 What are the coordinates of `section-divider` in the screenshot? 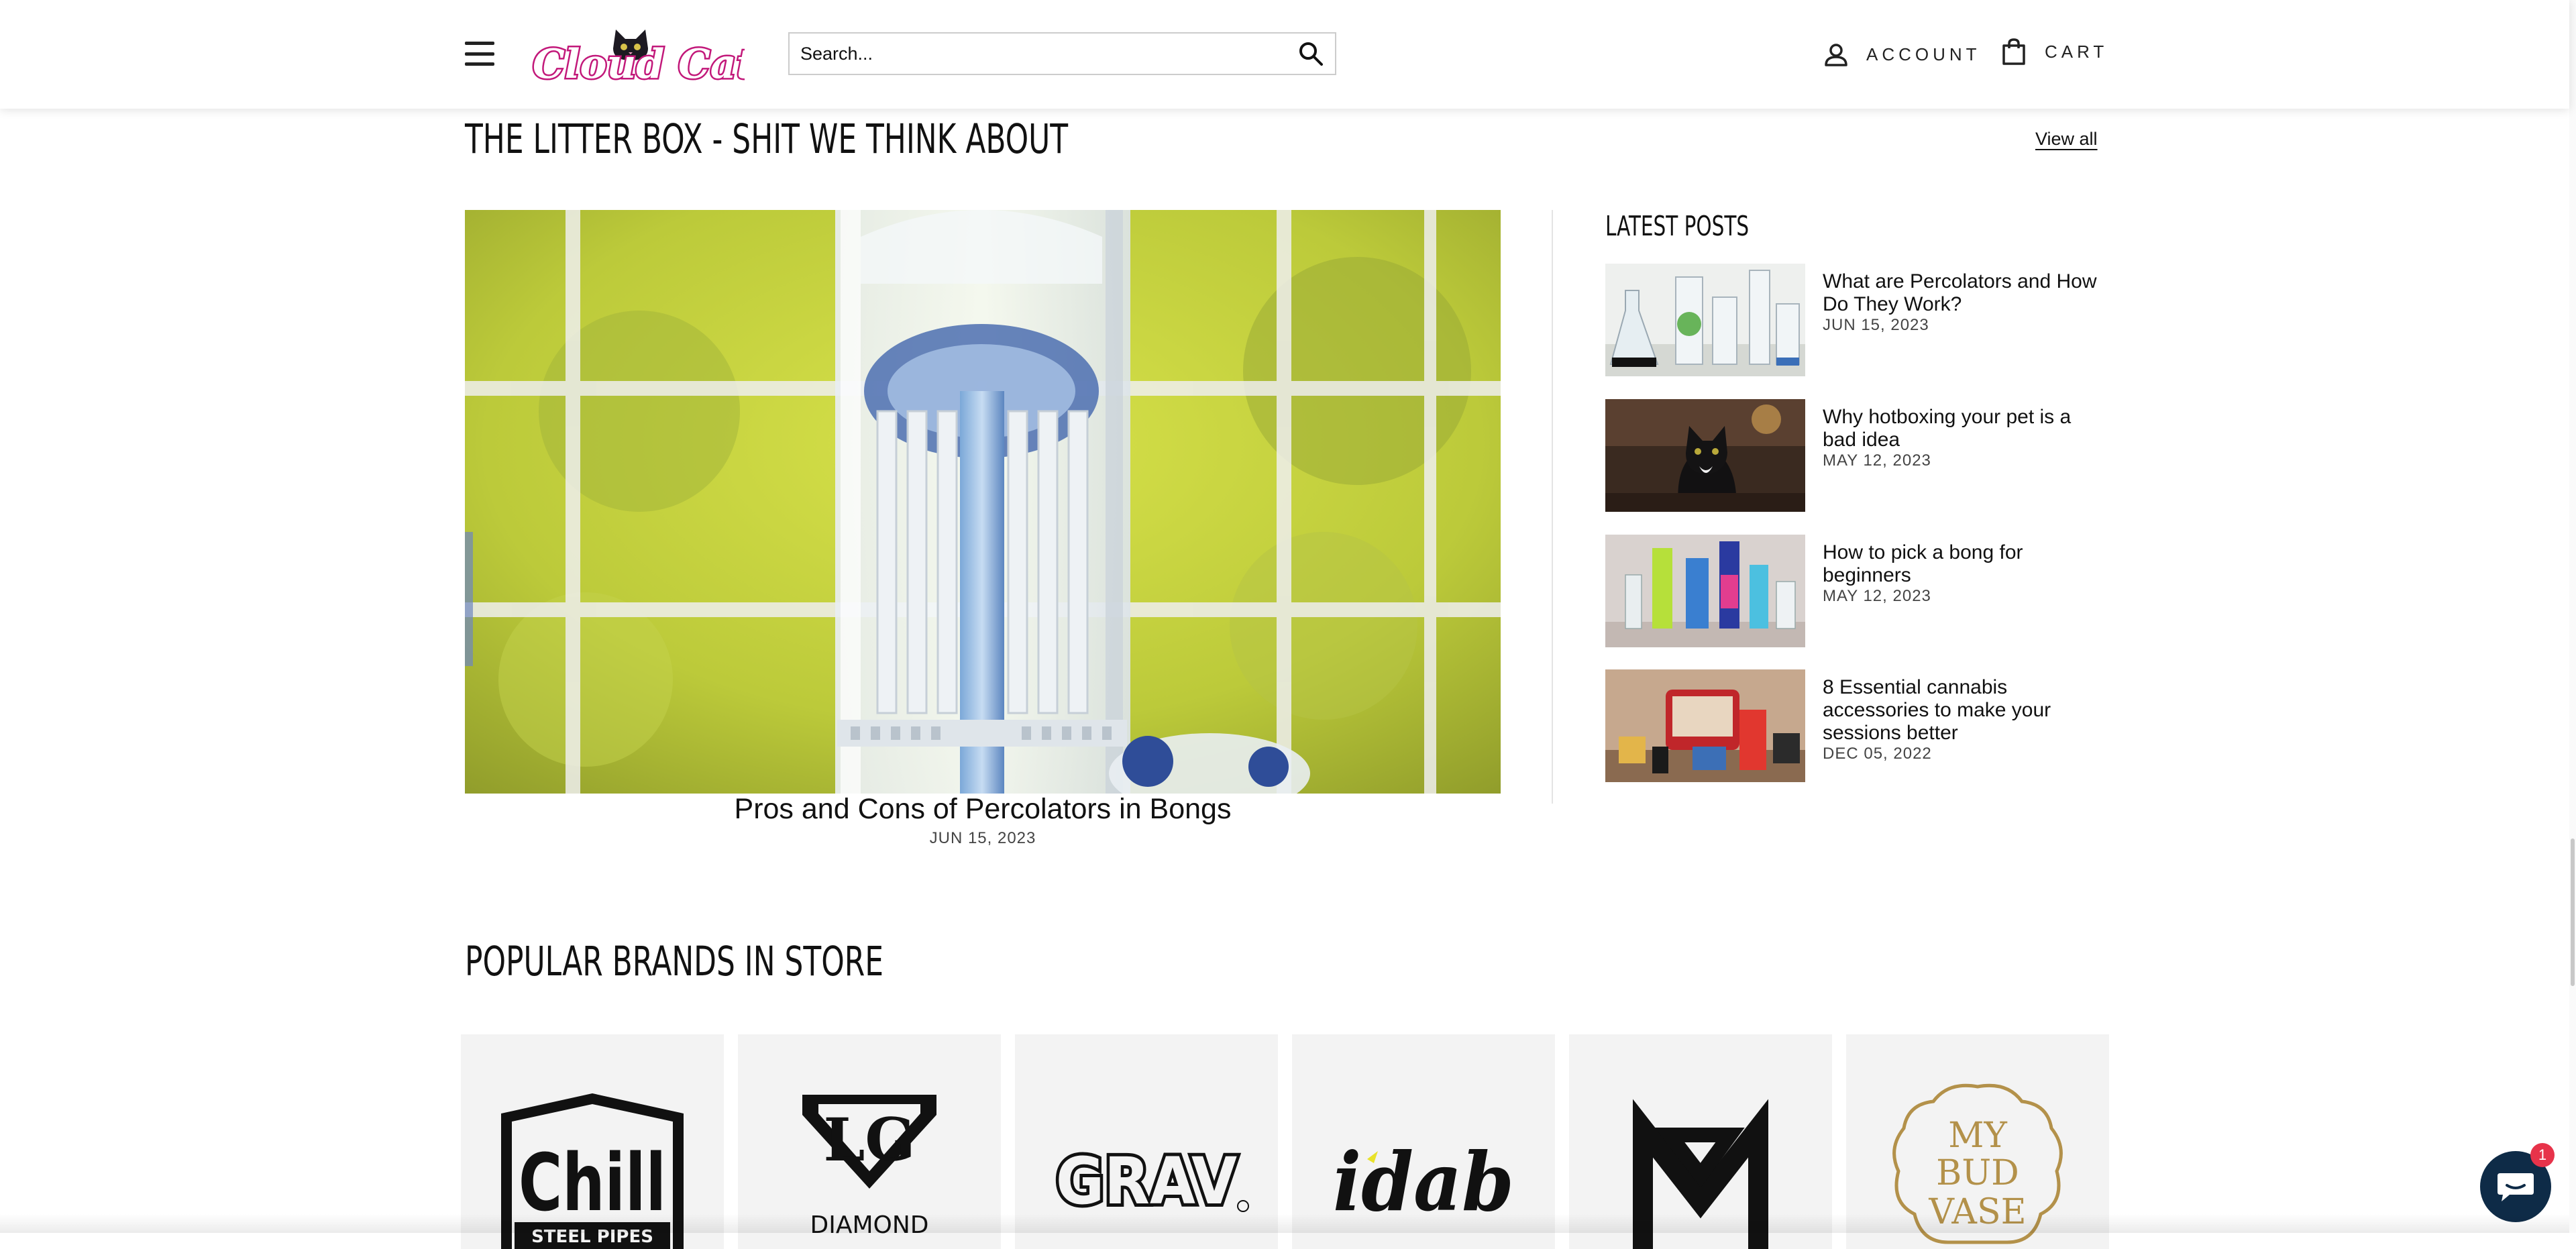 It's located at (1552, 507).